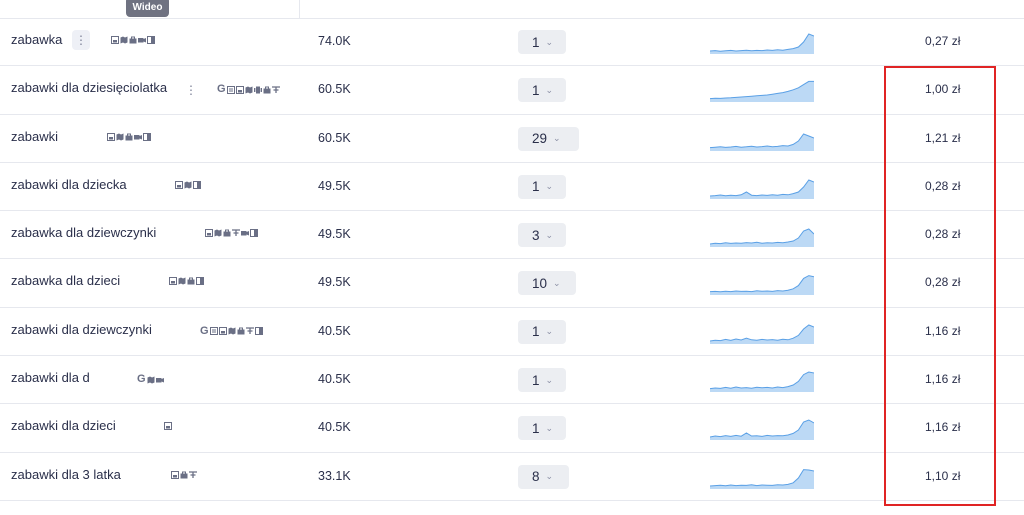 The height and width of the screenshot is (515, 1024). Describe the element at coordinates (66, 474) in the screenshot. I see `keyword-text: zabawki dla 3 latka` at that location.